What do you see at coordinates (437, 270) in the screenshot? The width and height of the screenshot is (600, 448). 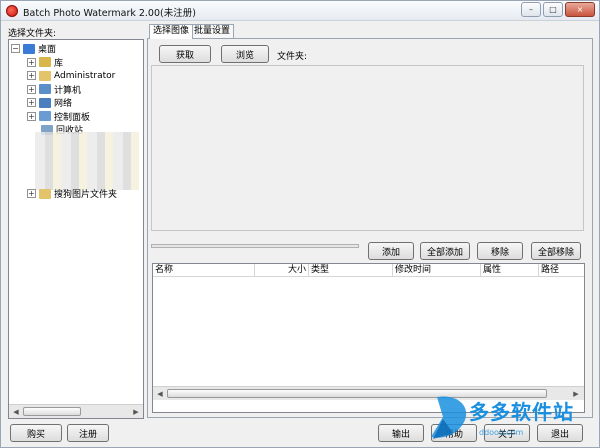 I see `column-modified: 修改时间` at bounding box center [437, 270].